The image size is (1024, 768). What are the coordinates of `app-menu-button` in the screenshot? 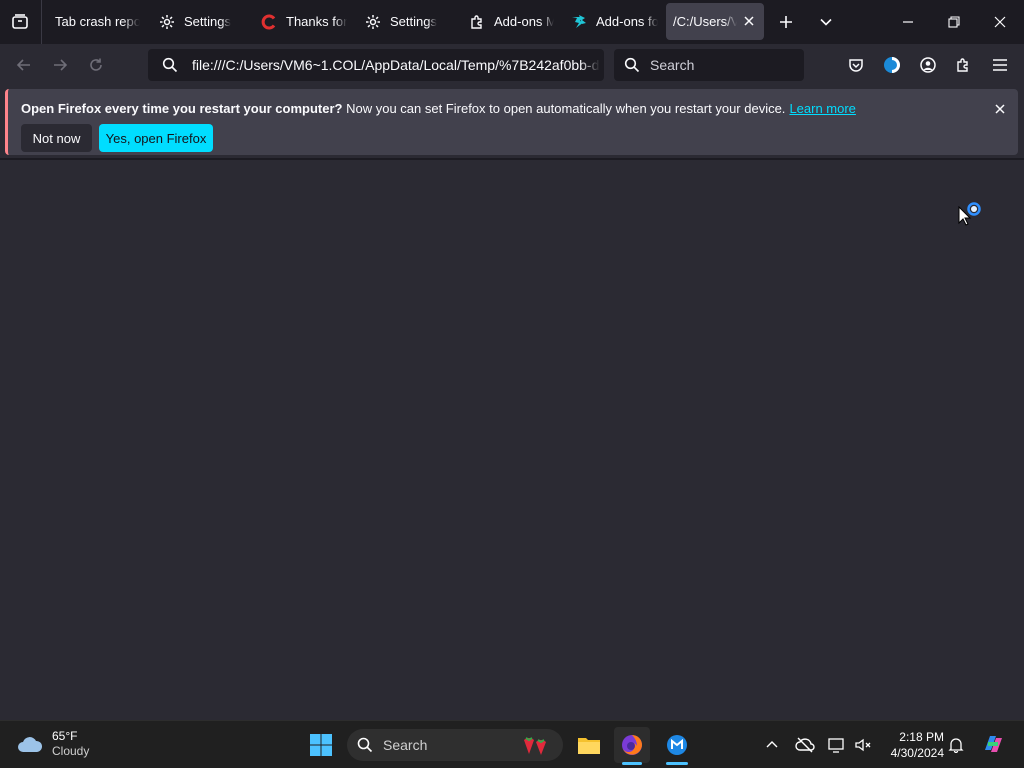 It's located at (1000, 65).